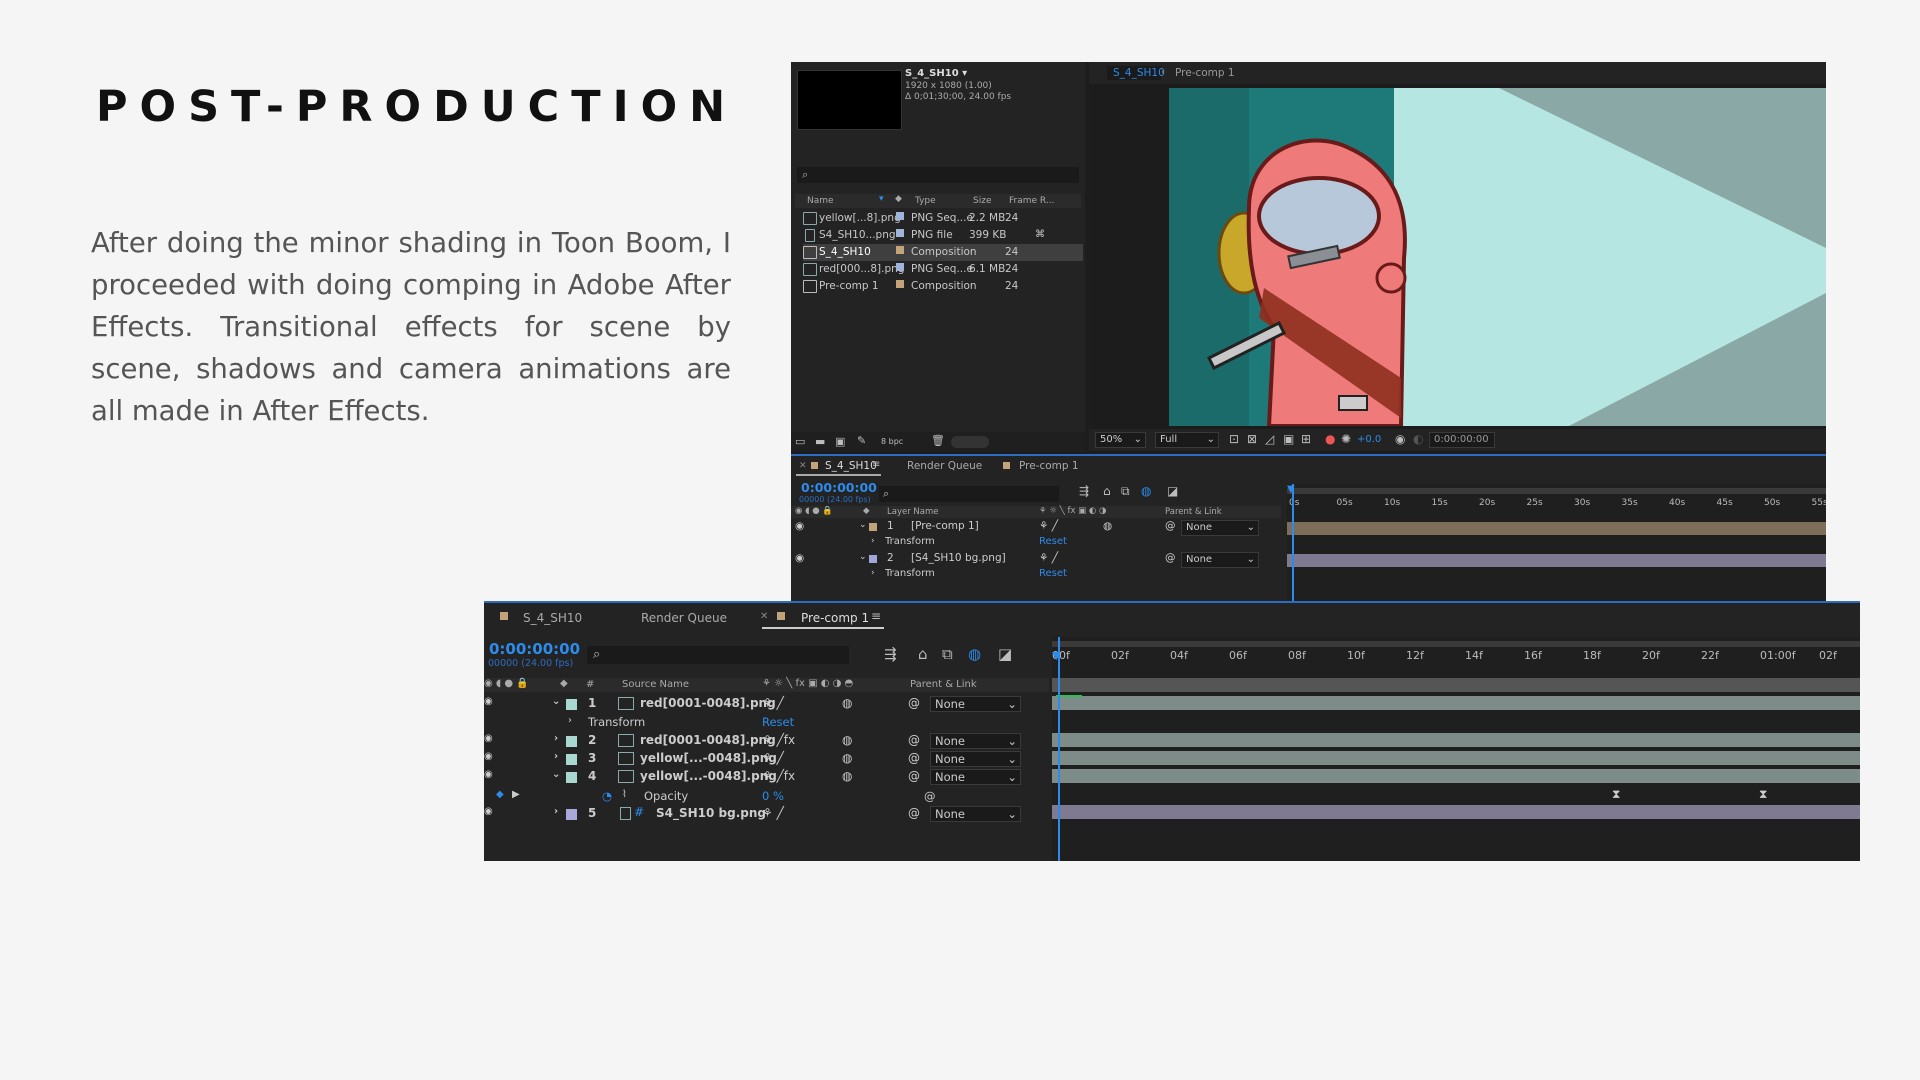 The height and width of the screenshot is (1080, 1920). What do you see at coordinates (500, 794) in the screenshot?
I see `keyframe-nav-icon: ◆` at bounding box center [500, 794].